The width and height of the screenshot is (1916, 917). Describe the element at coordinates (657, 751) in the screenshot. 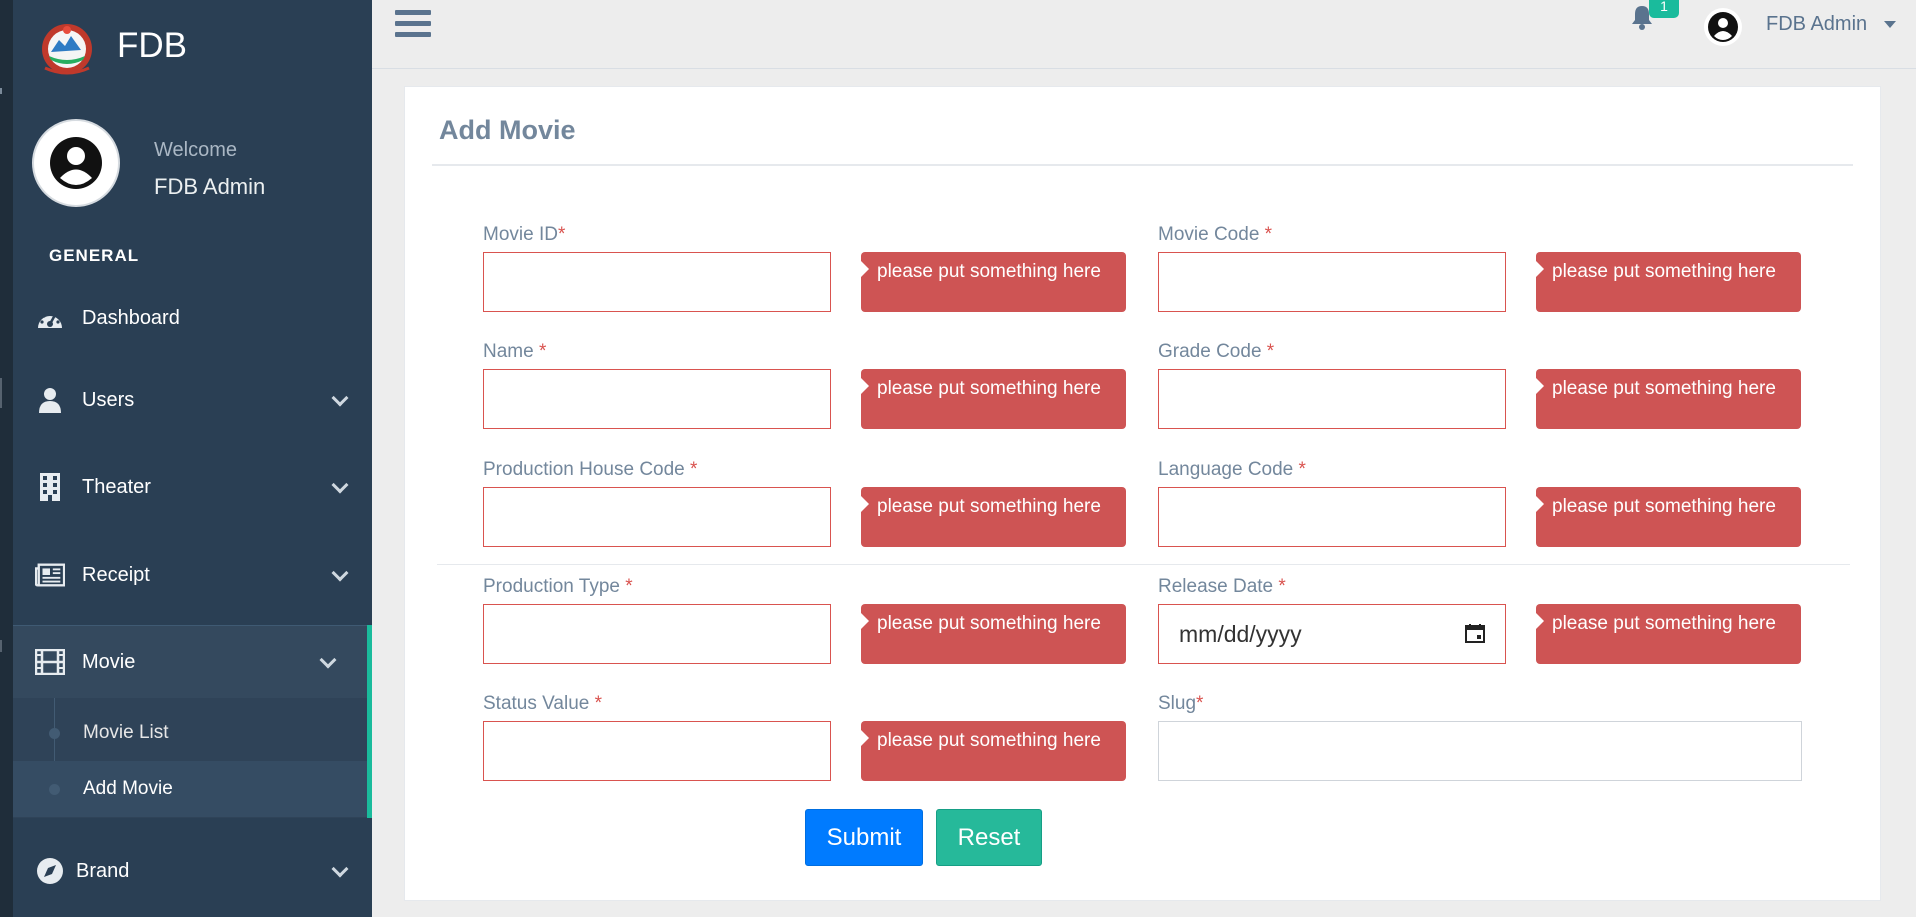

I see `status-value-input` at that location.